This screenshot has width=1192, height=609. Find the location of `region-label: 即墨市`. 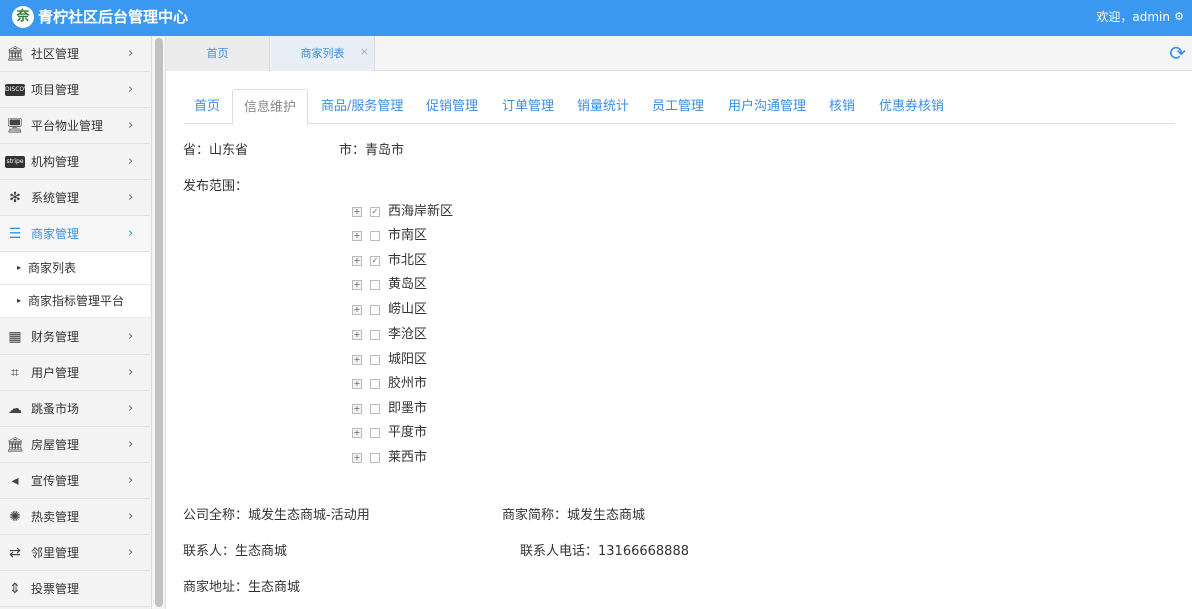

region-label: 即墨市 is located at coordinates (408, 408).